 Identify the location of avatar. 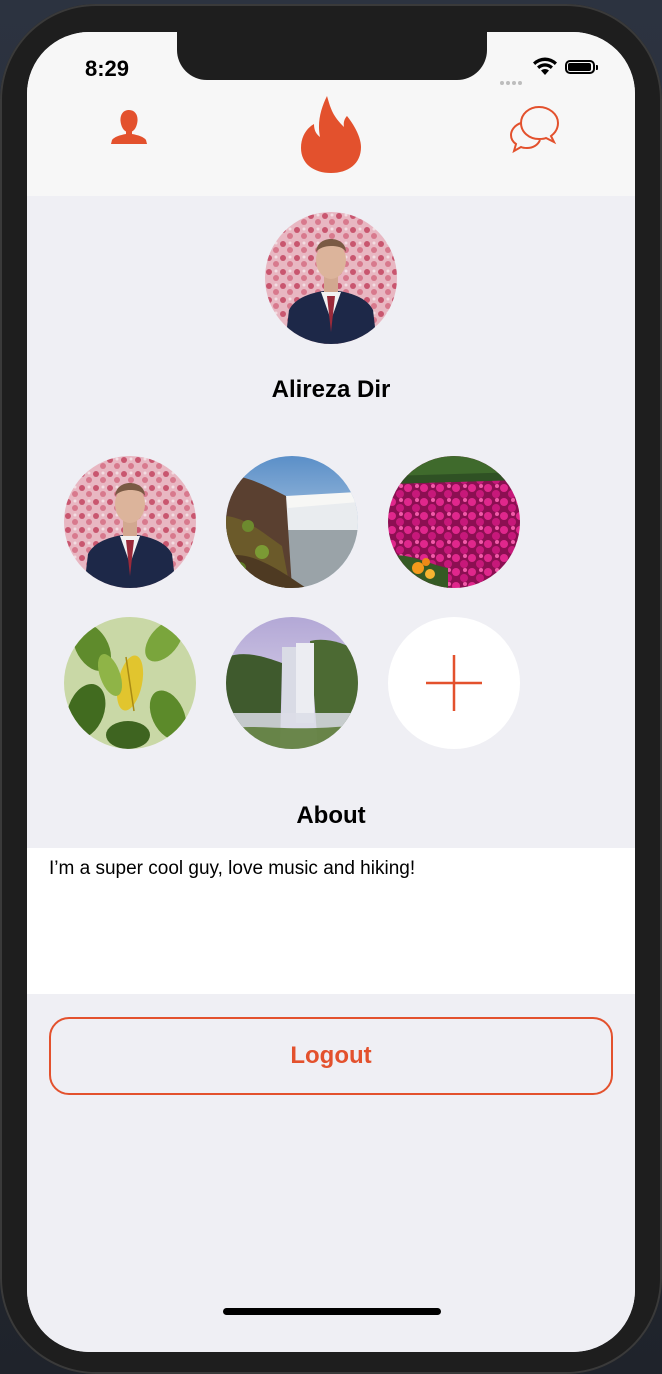
(331, 278).